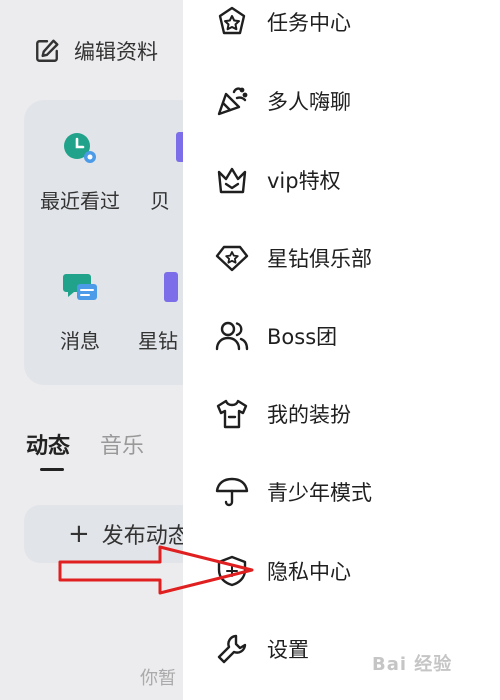  What do you see at coordinates (232, 258) in the screenshot?
I see `diamond-star-icon` at bounding box center [232, 258].